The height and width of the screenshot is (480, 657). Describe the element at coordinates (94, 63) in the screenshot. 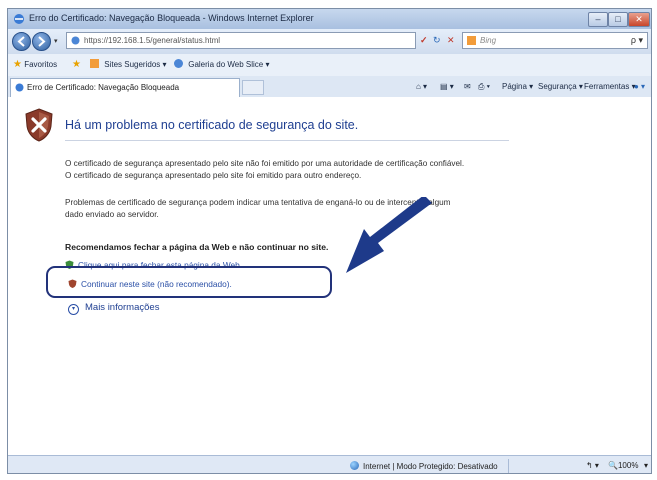

I see `suggested-sites-icon` at that location.